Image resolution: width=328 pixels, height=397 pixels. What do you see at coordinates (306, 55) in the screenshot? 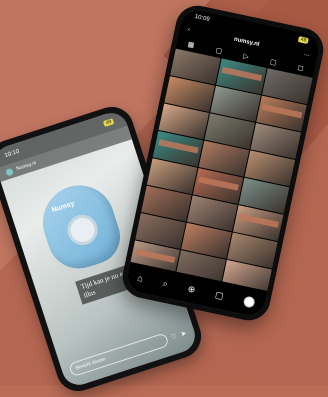
I see `more-icon: ⋯` at bounding box center [306, 55].